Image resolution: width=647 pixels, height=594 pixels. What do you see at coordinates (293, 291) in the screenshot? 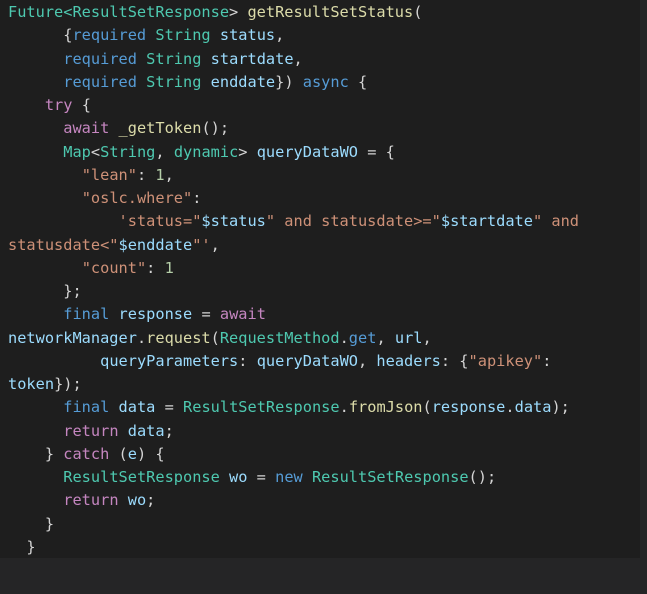
I see `code-line: };` at bounding box center [293, 291].